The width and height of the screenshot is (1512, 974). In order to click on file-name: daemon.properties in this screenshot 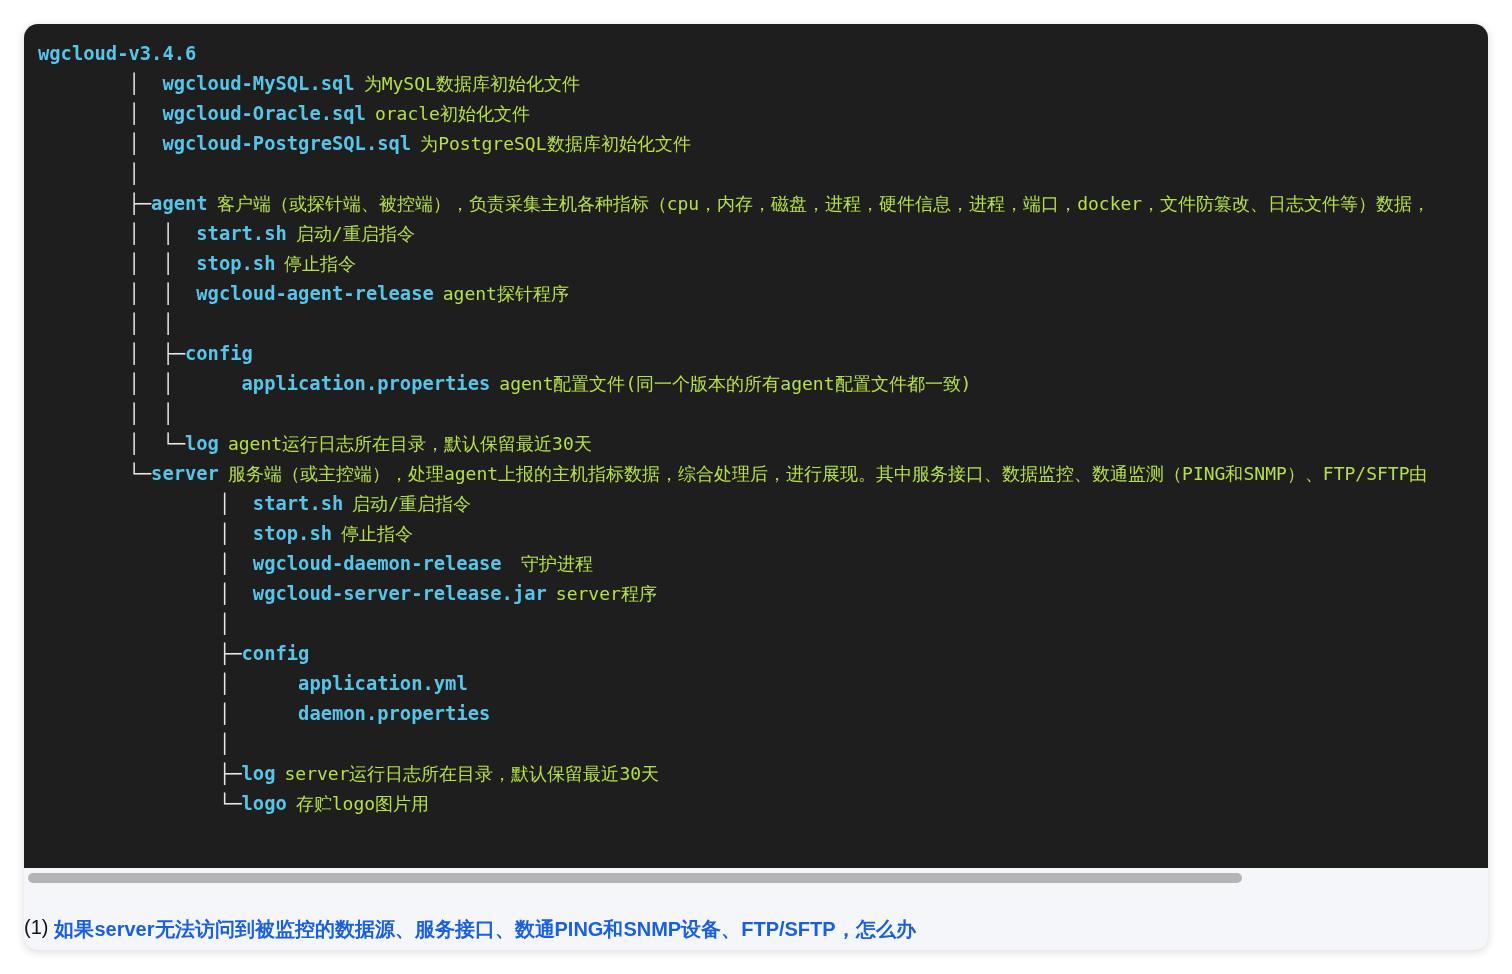, I will do `click(394, 713)`.